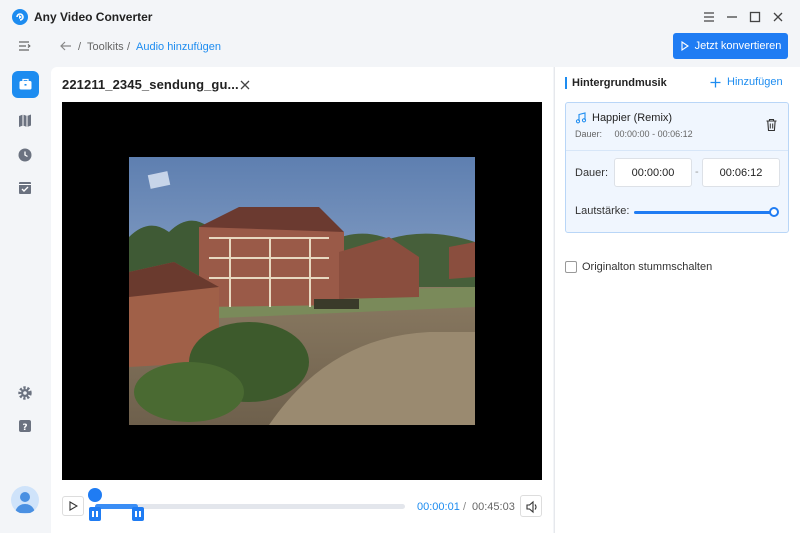 This screenshot has height=533, width=800. I want to click on close-icon, so click(778, 17).